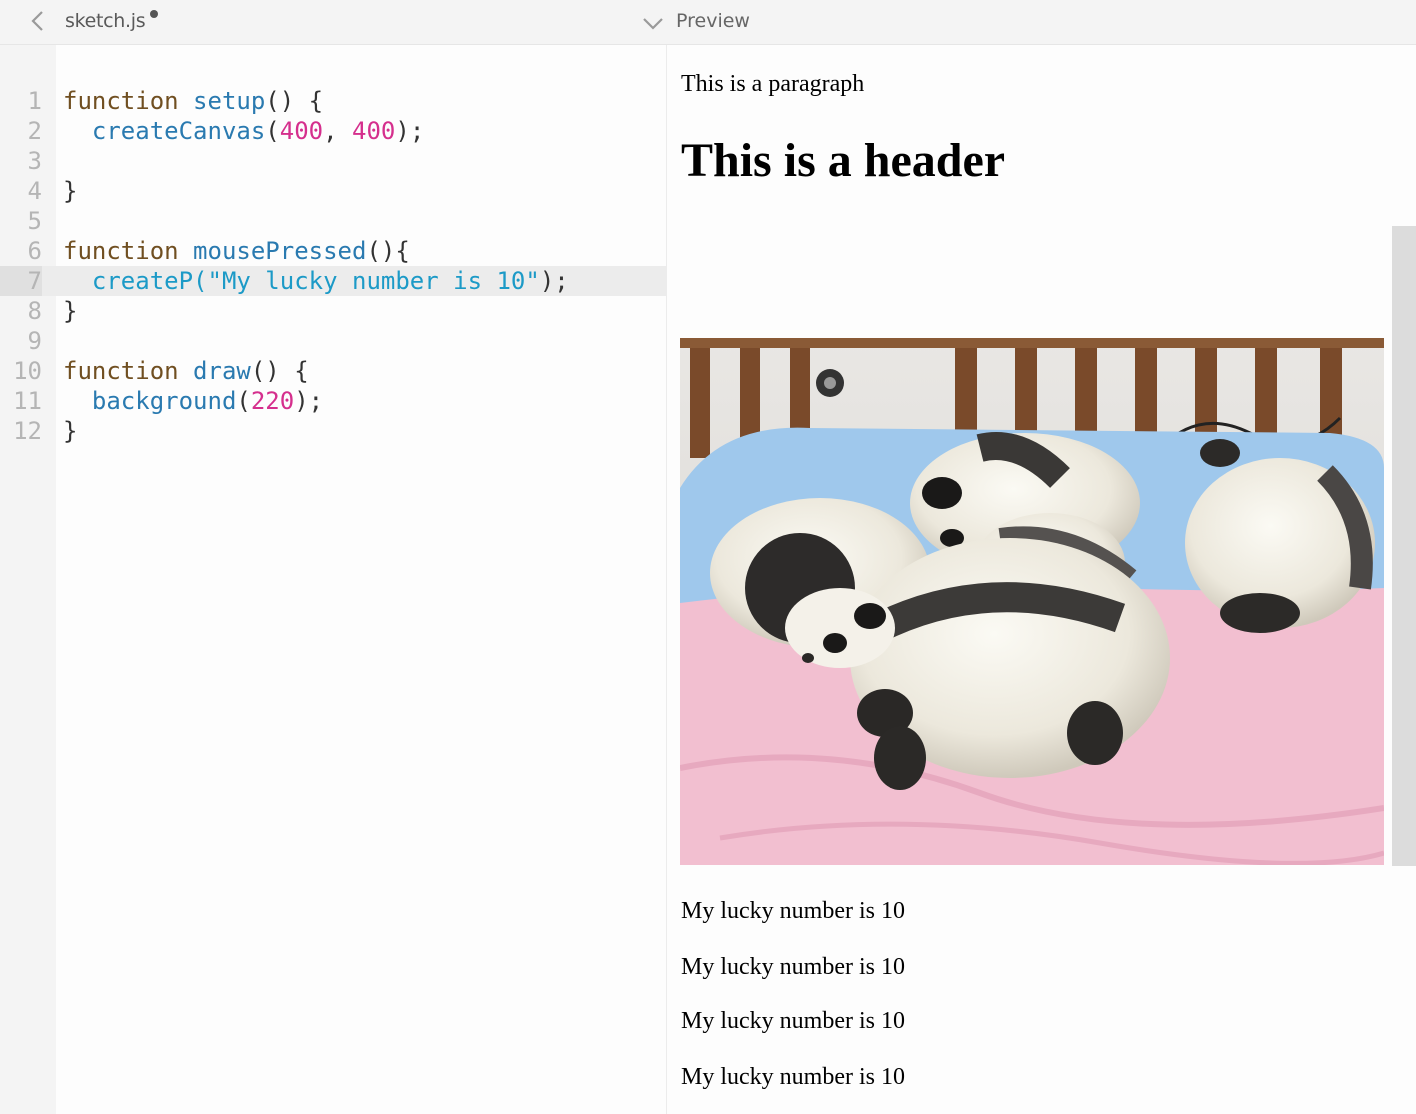 The height and width of the screenshot is (1114, 1416). I want to click on code-line: 2 createCanvas(400, 400);, so click(333, 131).